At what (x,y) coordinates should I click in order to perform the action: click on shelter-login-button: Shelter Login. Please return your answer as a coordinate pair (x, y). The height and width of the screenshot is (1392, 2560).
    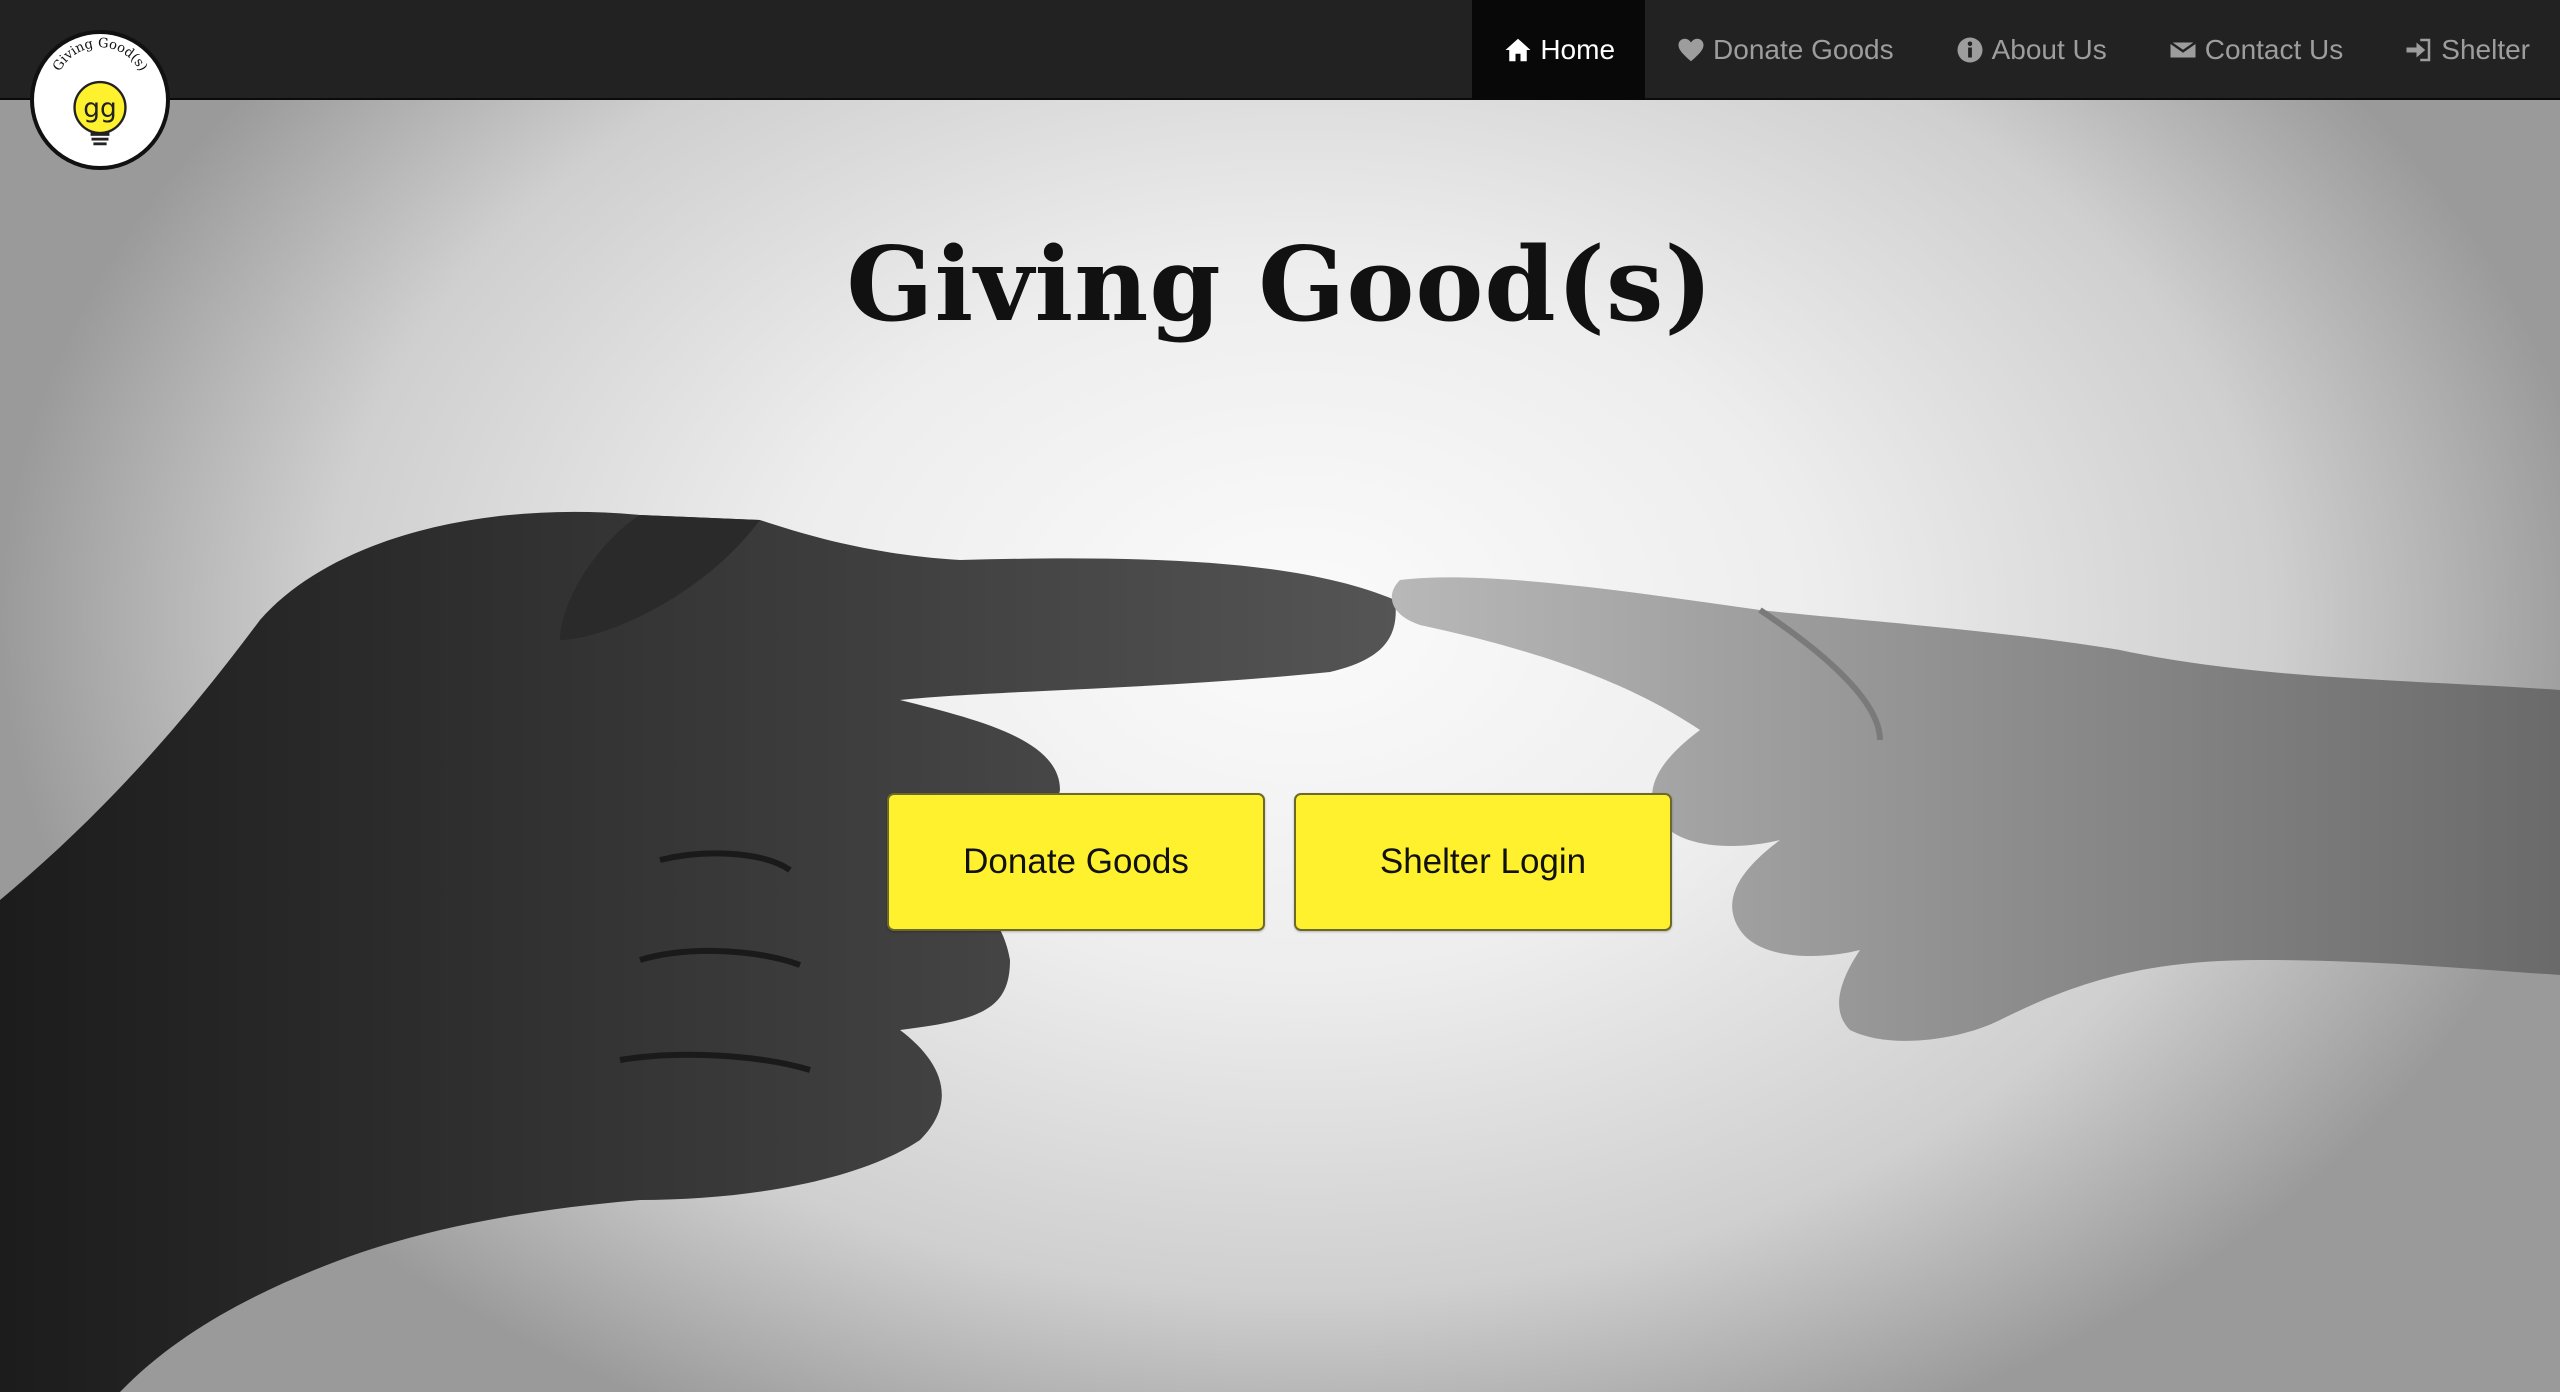
    Looking at the image, I should click on (1483, 862).